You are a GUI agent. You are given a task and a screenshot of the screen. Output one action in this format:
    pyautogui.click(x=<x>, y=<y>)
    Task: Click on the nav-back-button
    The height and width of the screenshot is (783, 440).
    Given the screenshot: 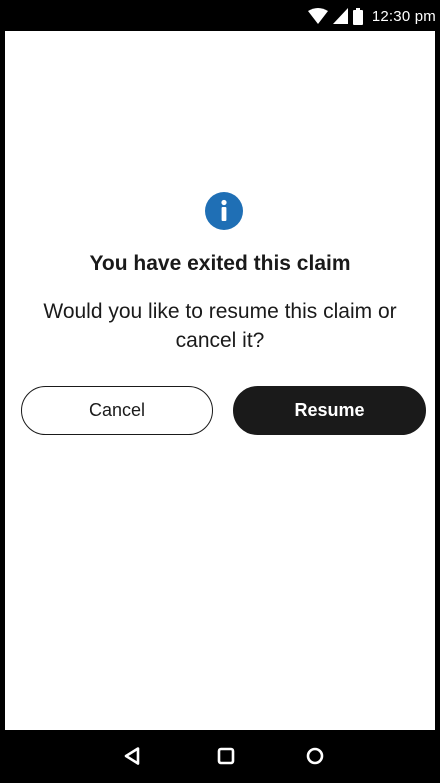 What is the action you would take?
    pyautogui.click(x=132, y=756)
    